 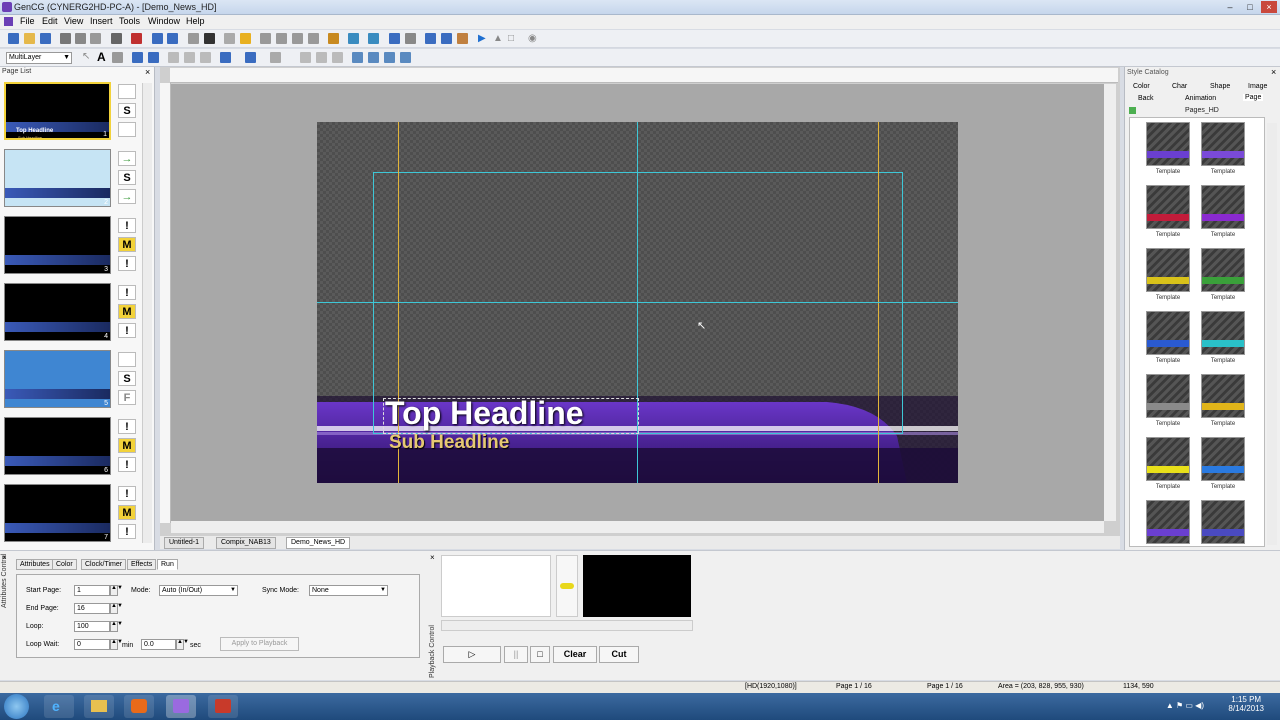 What do you see at coordinates (373, 38) in the screenshot?
I see `frame-icon` at bounding box center [373, 38].